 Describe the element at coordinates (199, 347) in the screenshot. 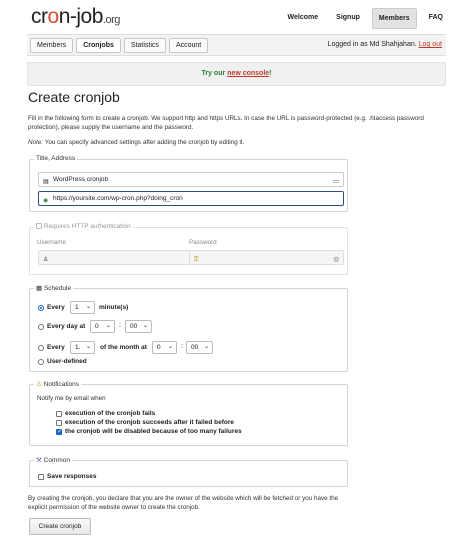

I see `month-min-select: 00 ⌄` at that location.